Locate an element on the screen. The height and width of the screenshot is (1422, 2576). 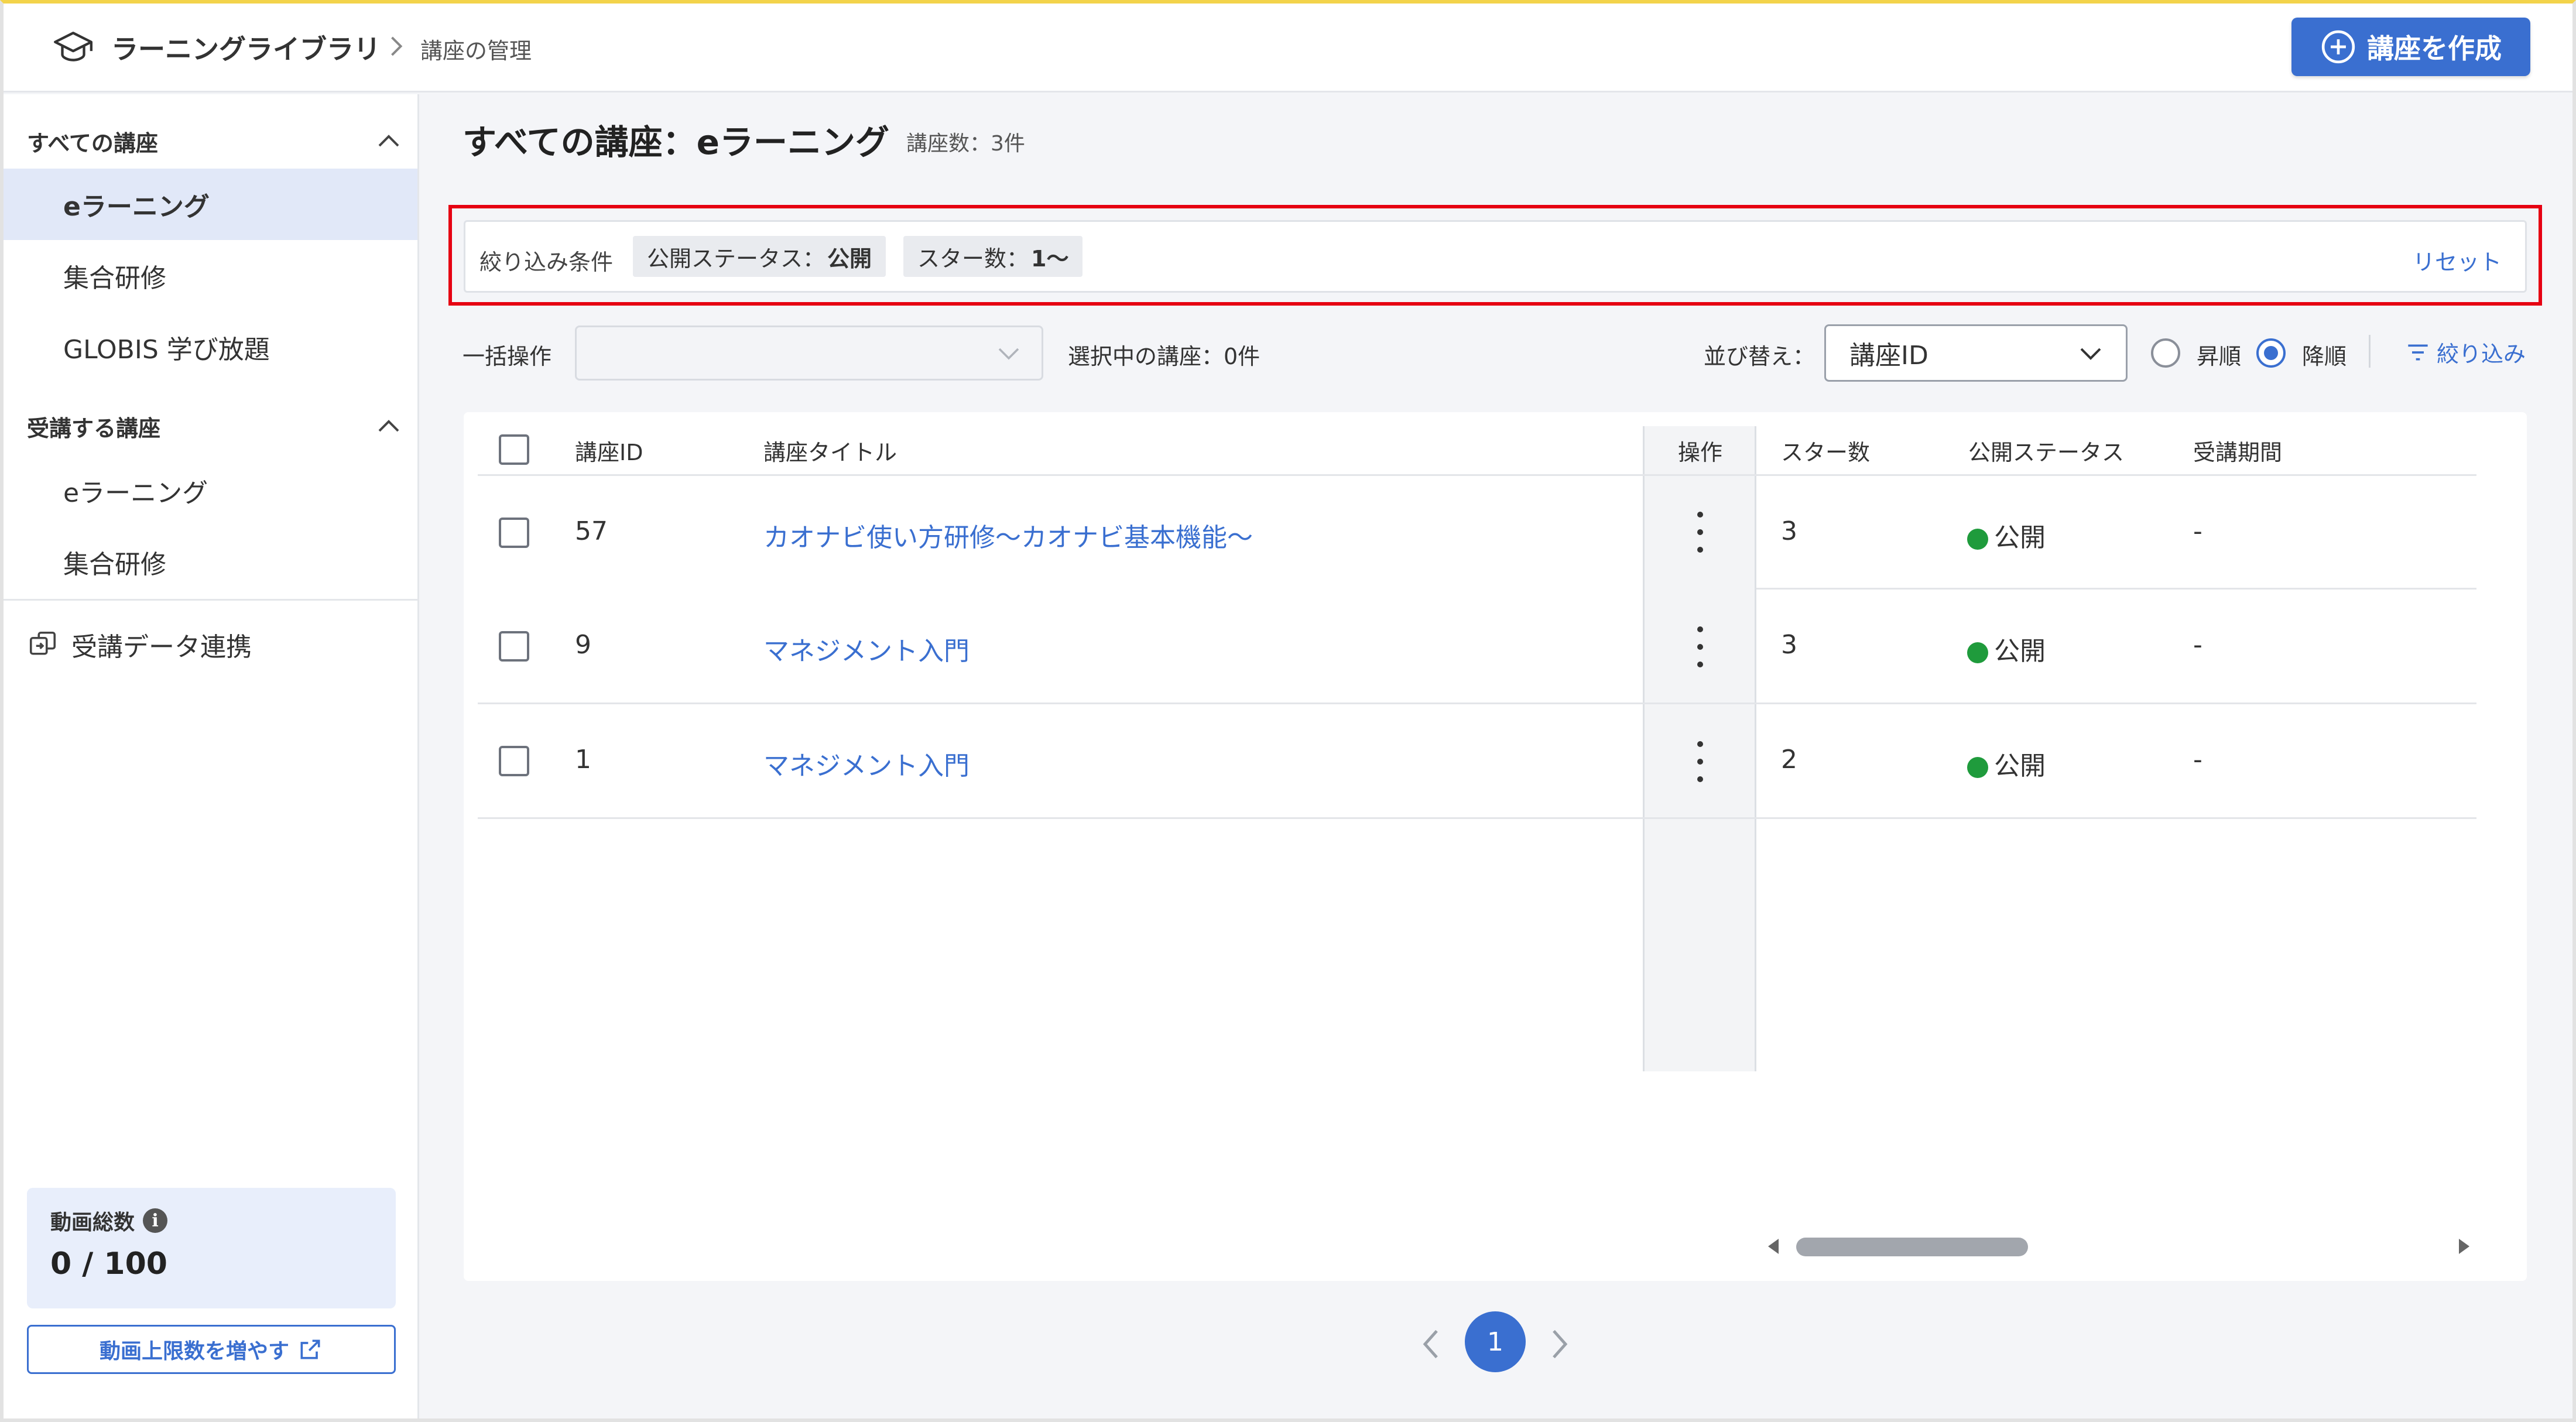
graduation-cap-icon is located at coordinates (73, 46).